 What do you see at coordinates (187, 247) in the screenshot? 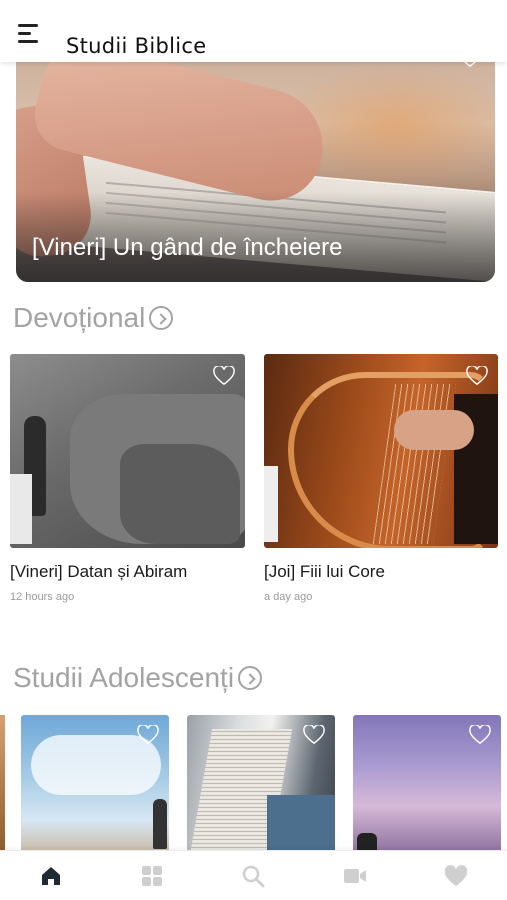
I see `featured-study-title: [Vineri] Un gând de încheiere` at bounding box center [187, 247].